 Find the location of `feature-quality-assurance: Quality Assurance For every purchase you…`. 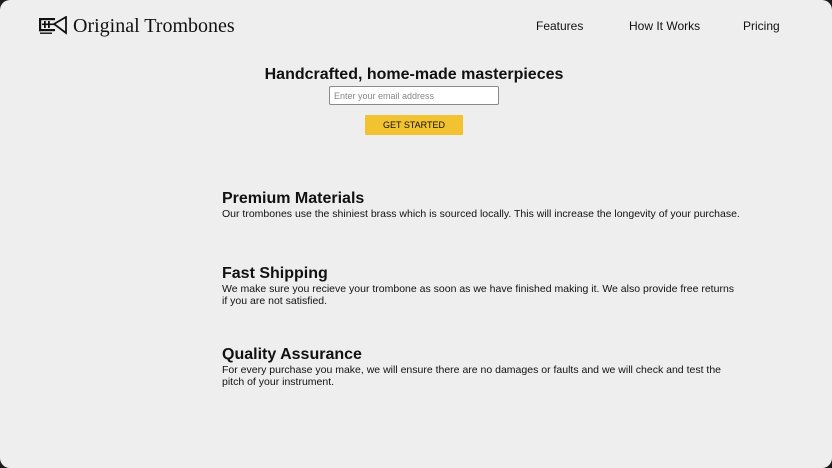

feature-quality-assurance: Quality Assurance For every purchase you… is located at coordinates (482, 367).